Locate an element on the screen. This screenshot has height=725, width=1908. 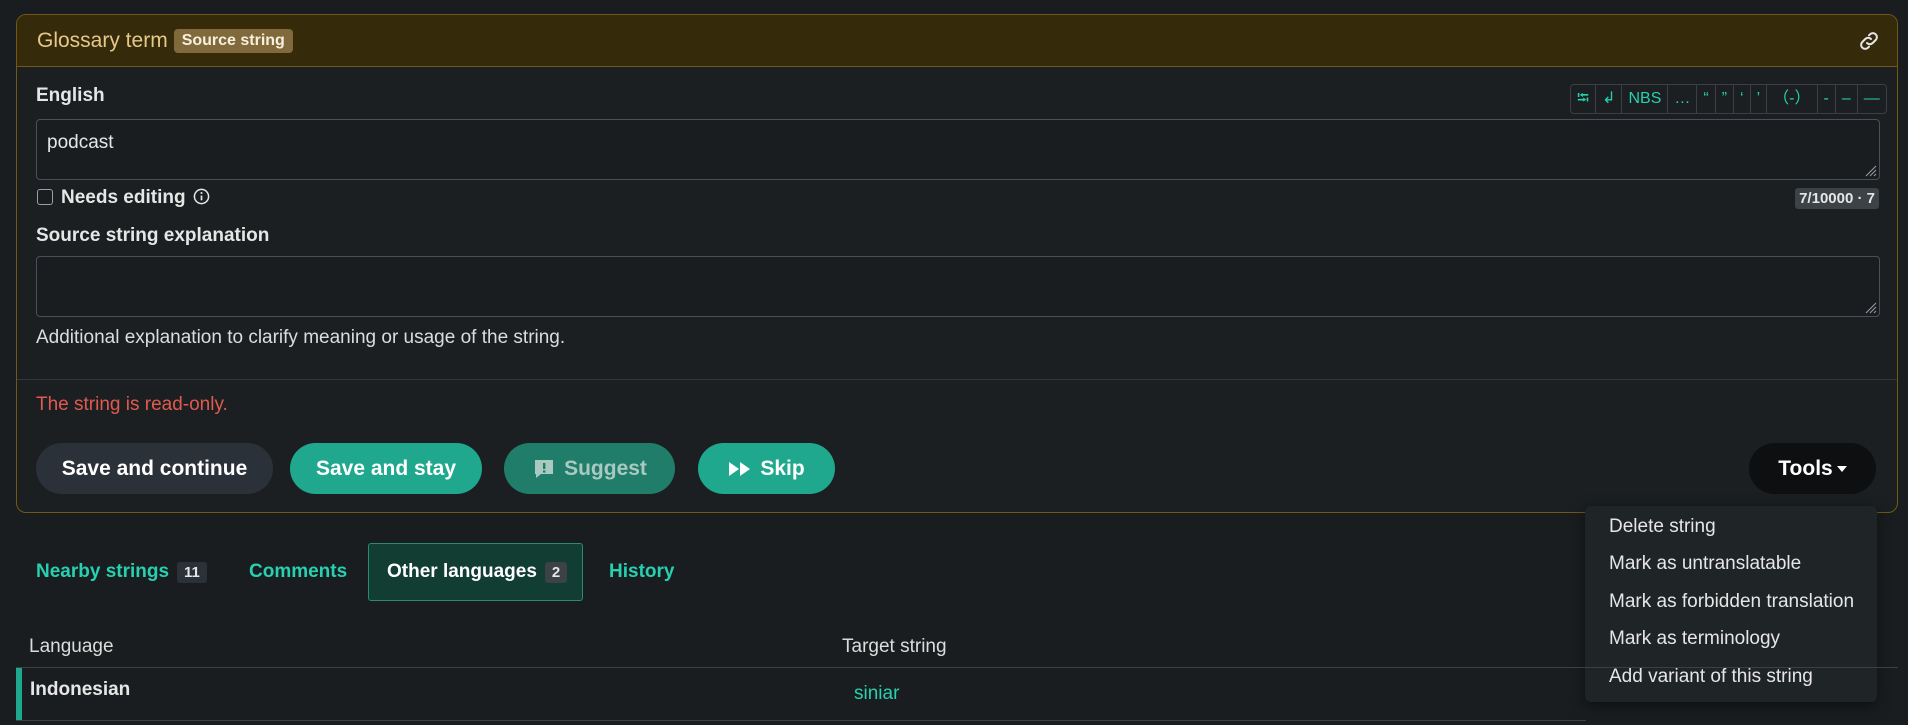
special-char-left-double-quote: “ is located at coordinates (1705, 99).